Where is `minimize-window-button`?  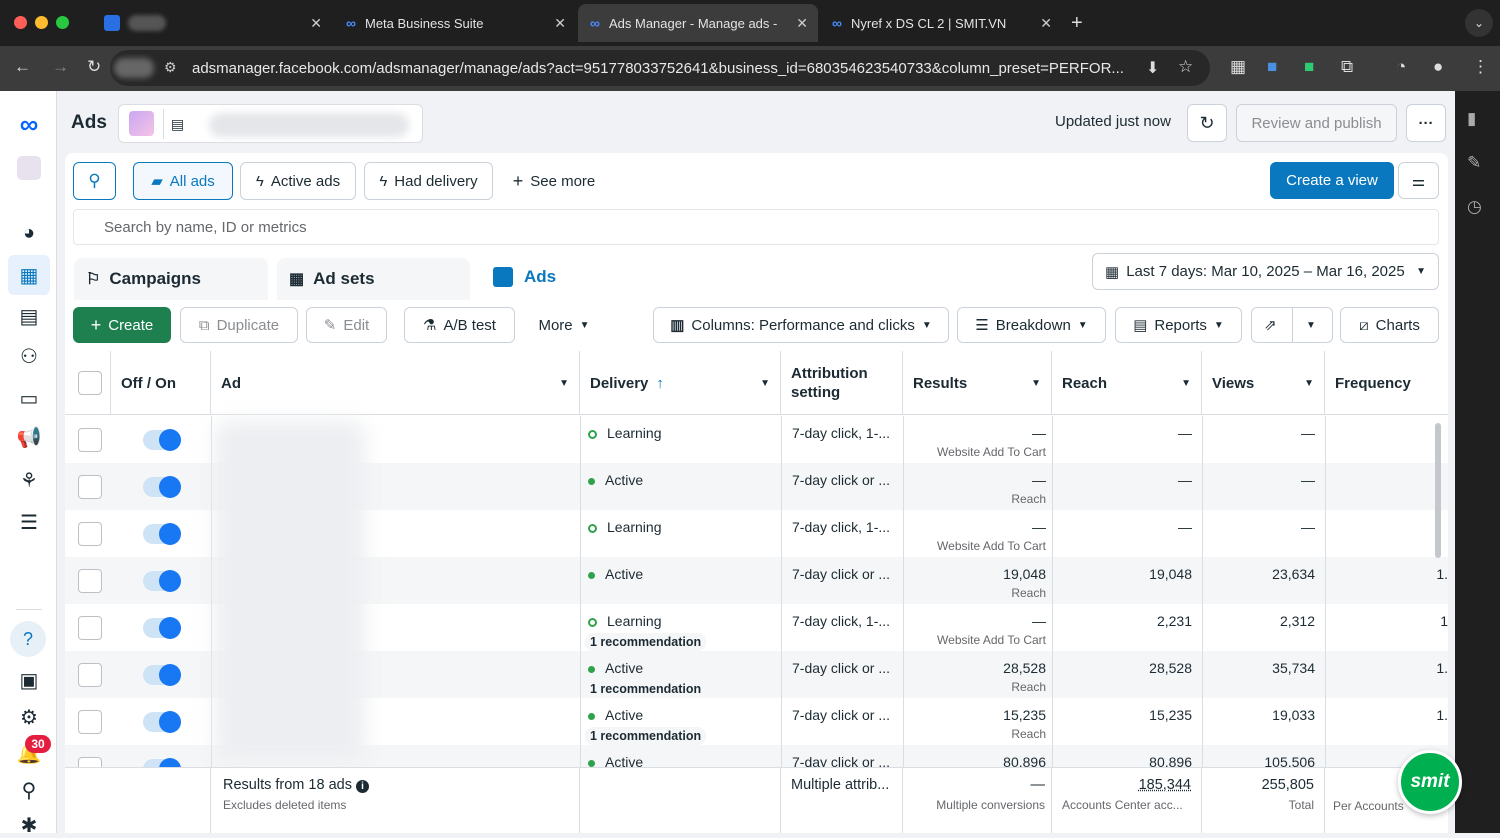
minimize-window-button is located at coordinates (41, 22).